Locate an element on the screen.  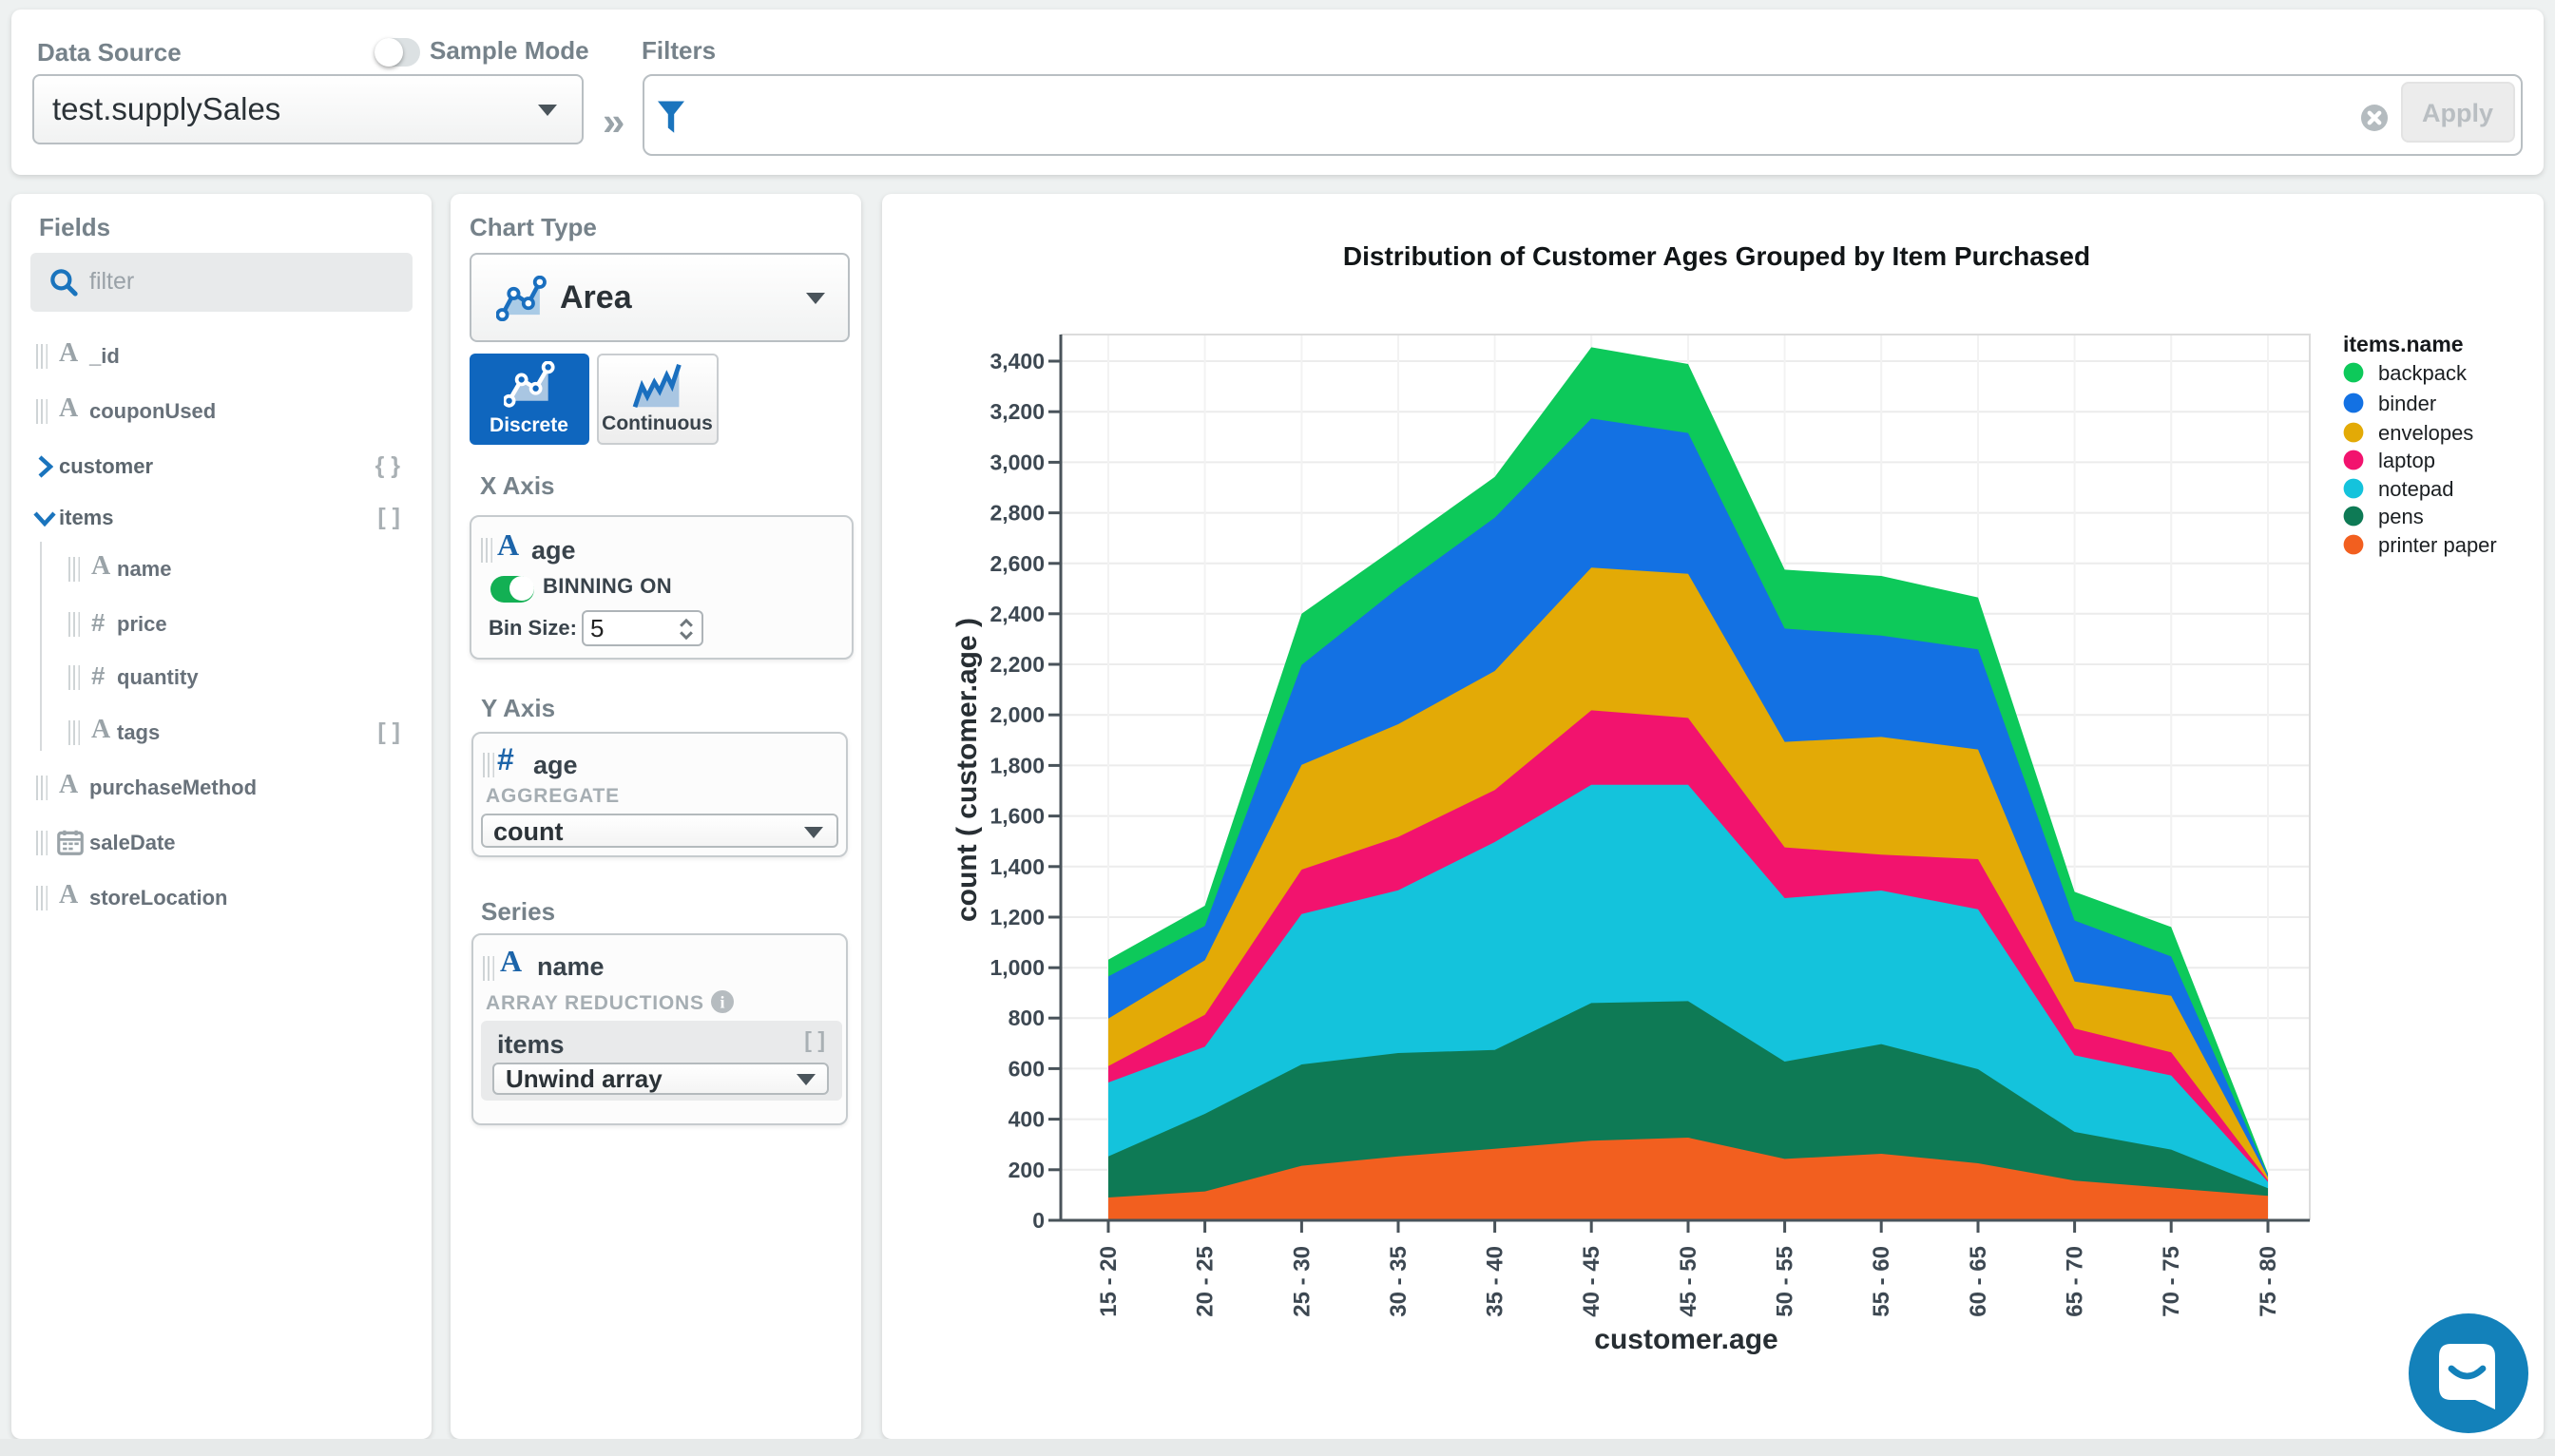
svg-text: items.name is located at coordinates (2402, 344).